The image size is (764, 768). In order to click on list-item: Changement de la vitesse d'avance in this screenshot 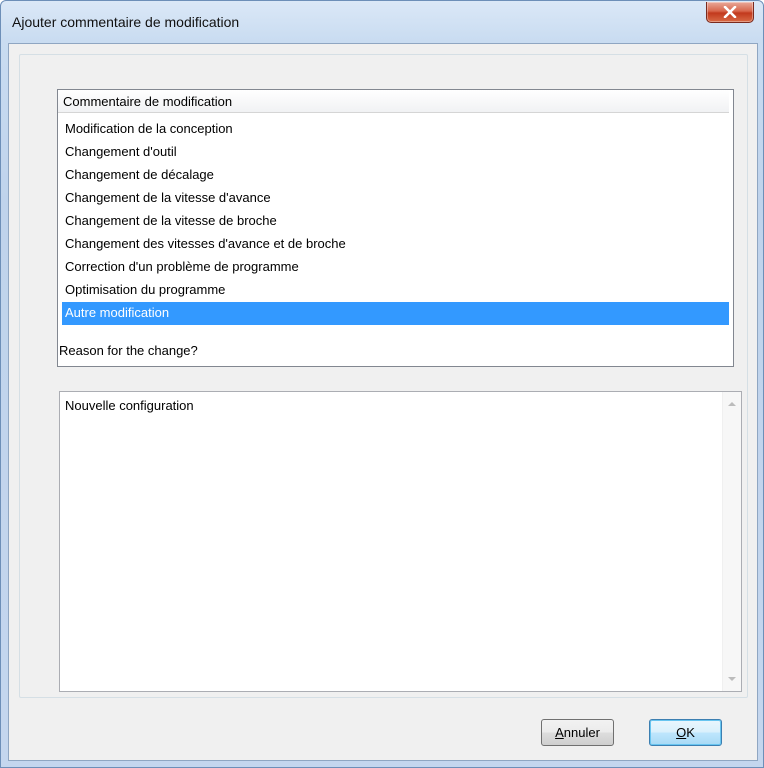, I will do `click(395, 198)`.